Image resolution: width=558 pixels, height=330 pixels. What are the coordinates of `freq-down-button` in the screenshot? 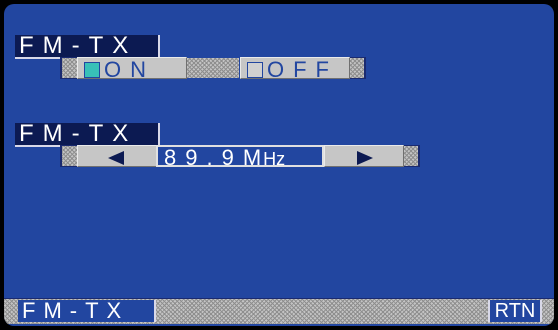 It's located at (117, 156).